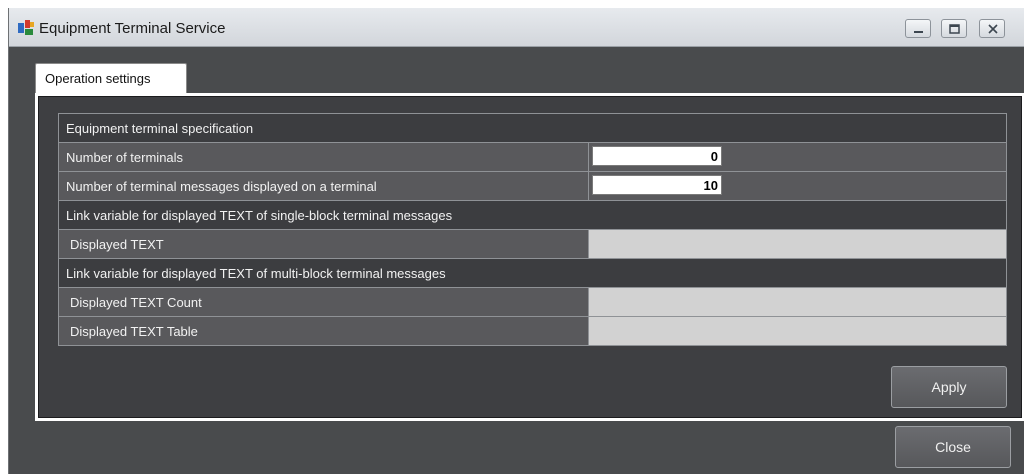 The width and height of the screenshot is (1024, 474). What do you see at coordinates (918, 28) in the screenshot?
I see `minimize-button` at bounding box center [918, 28].